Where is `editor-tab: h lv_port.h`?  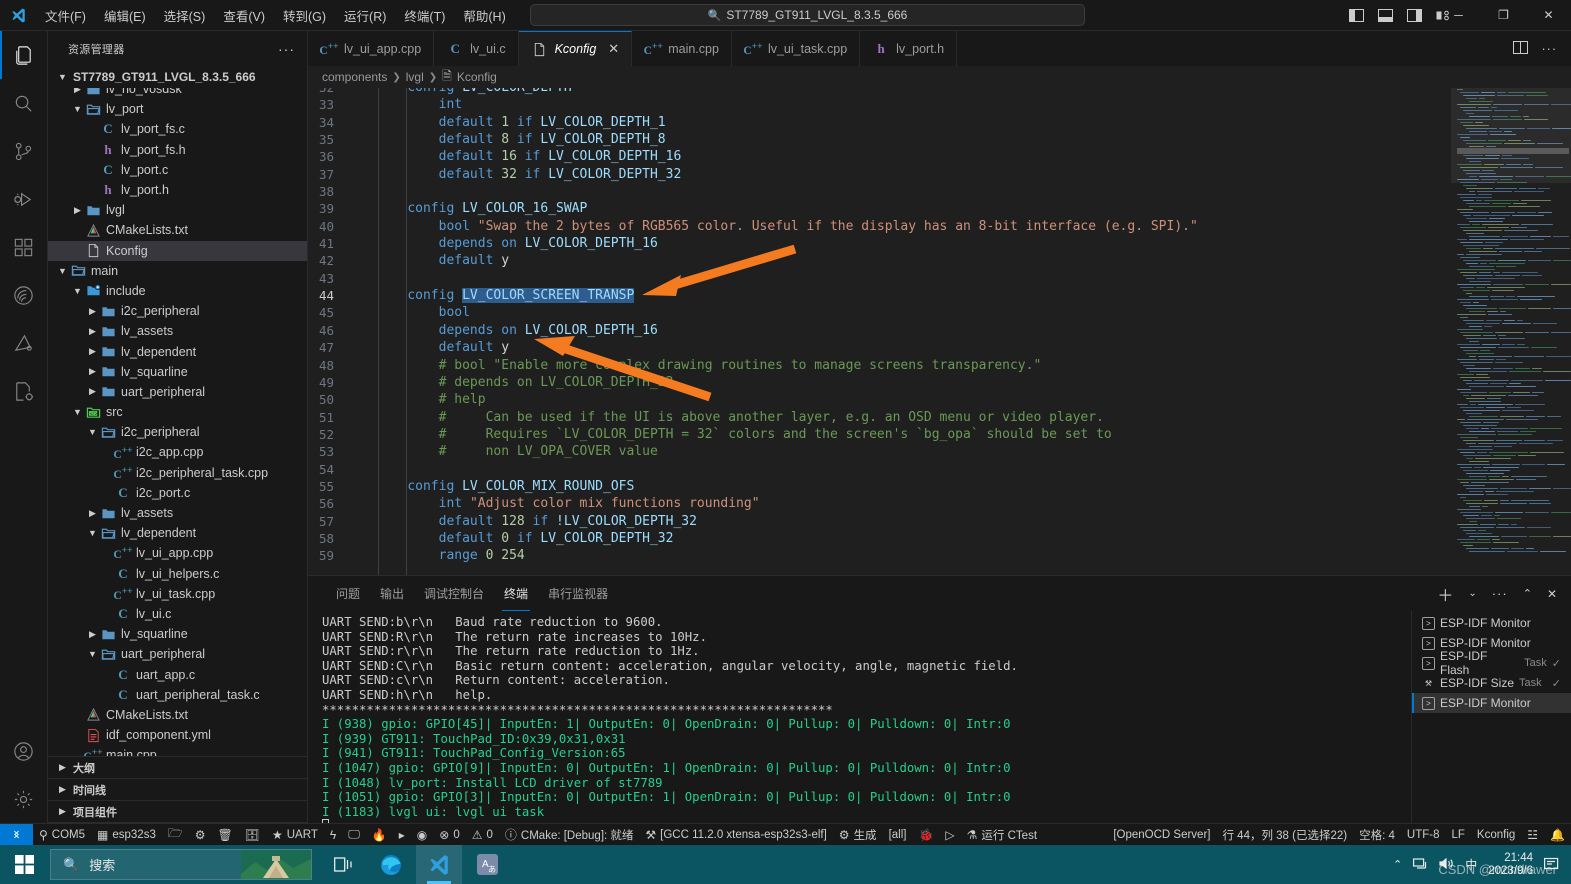 editor-tab: h lv_port.h is located at coordinates (909, 48).